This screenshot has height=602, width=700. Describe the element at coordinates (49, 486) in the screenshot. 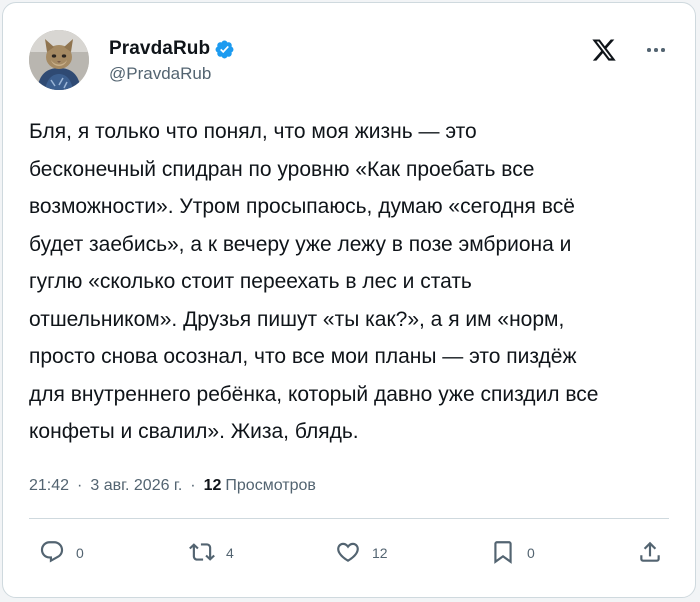

I see `tweet-time: 21:42` at that location.